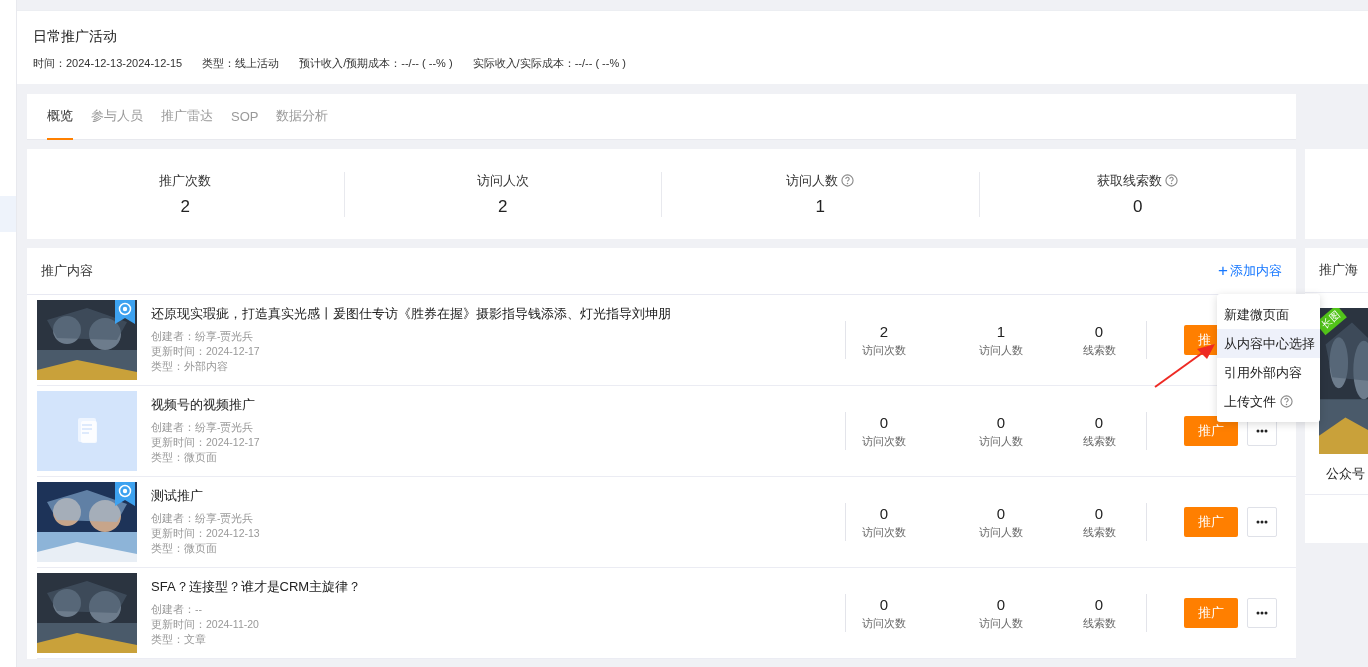 The image size is (1368, 667). Describe the element at coordinates (257, 587) in the screenshot. I see `content-title: SFA？连接型？谁才是CRM主旋律？` at that location.